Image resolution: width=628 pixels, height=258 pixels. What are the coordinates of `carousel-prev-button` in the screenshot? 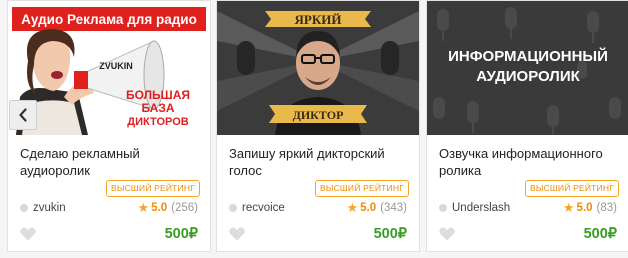 It's located at (23, 115).